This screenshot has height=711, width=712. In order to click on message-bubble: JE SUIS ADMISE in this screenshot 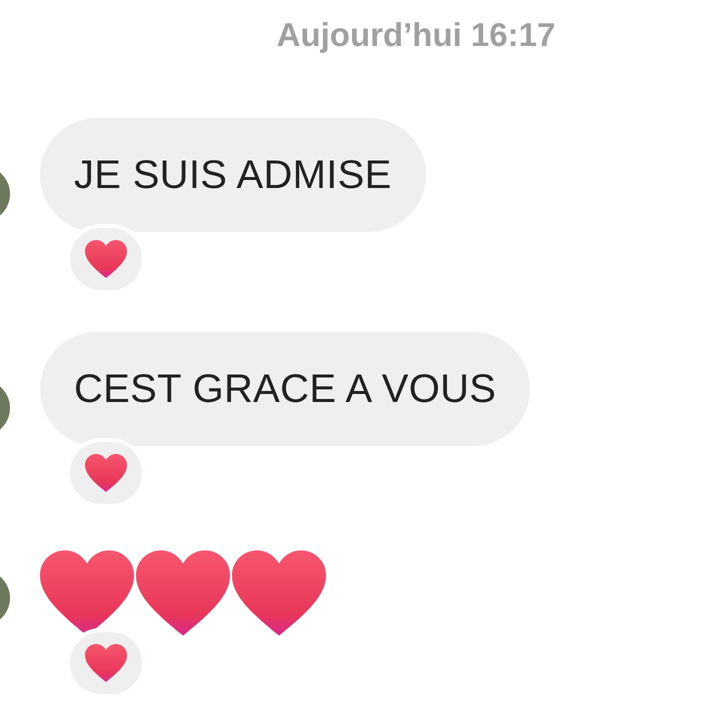, I will do `click(233, 175)`.